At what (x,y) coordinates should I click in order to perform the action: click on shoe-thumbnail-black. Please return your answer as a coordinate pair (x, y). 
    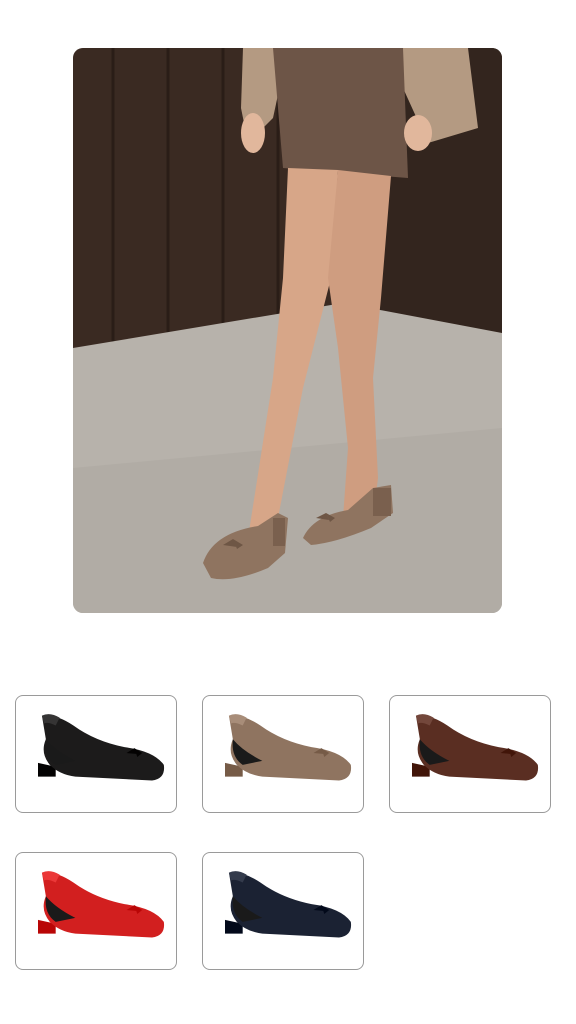
    Looking at the image, I should click on (101, 747).